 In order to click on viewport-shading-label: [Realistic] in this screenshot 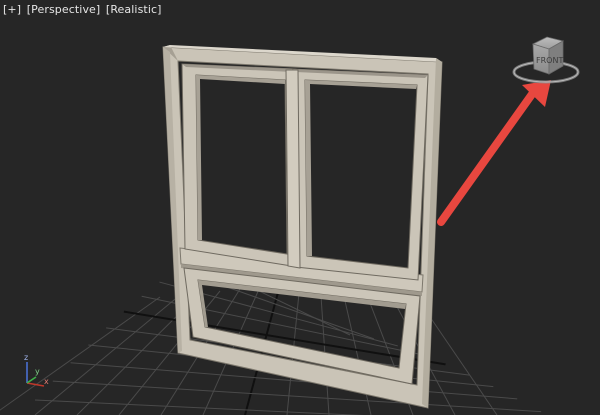, I will do `click(134, 9)`.